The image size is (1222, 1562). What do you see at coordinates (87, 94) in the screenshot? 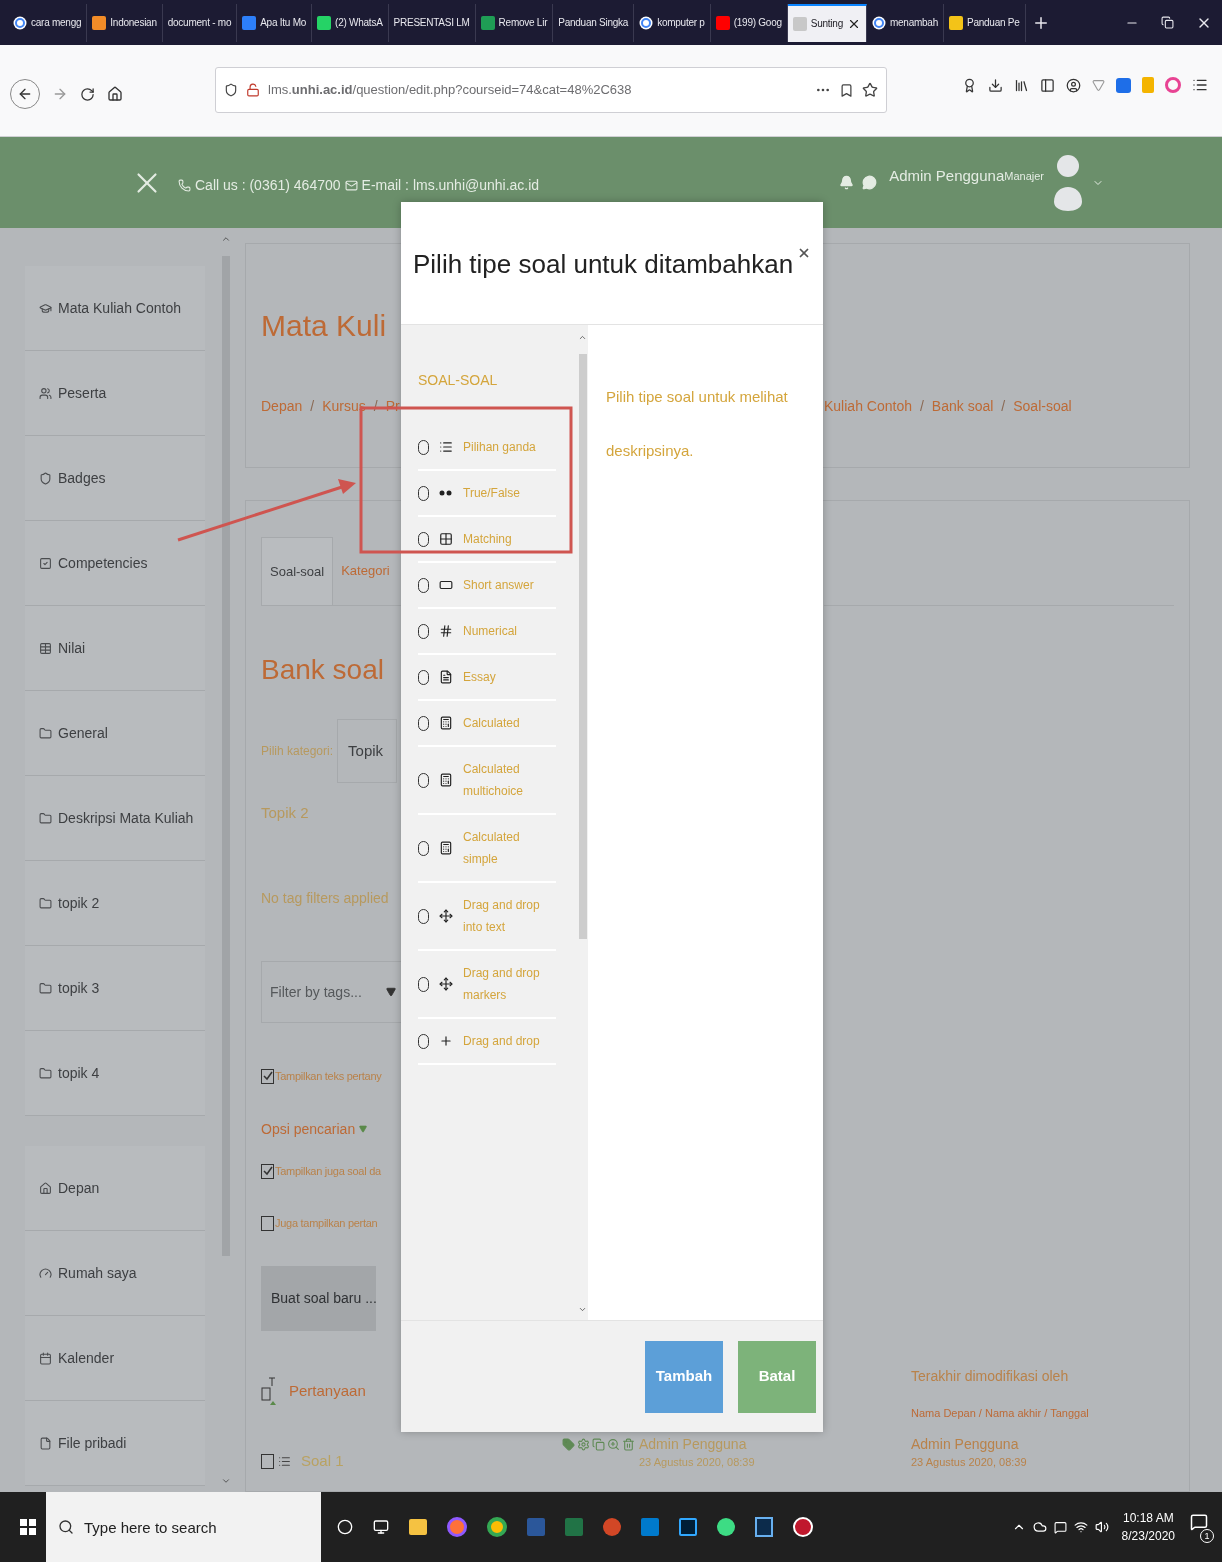
I see `reload-icon` at bounding box center [87, 94].